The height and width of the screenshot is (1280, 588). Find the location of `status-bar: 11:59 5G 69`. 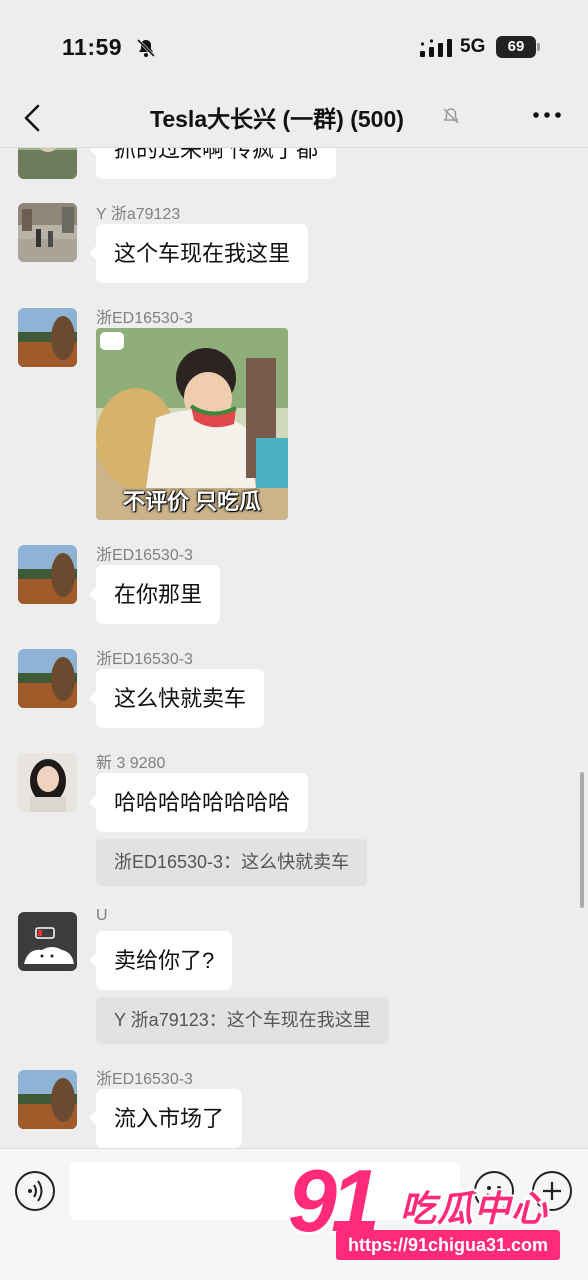

status-bar: 11:59 5G 69 is located at coordinates (294, 46).